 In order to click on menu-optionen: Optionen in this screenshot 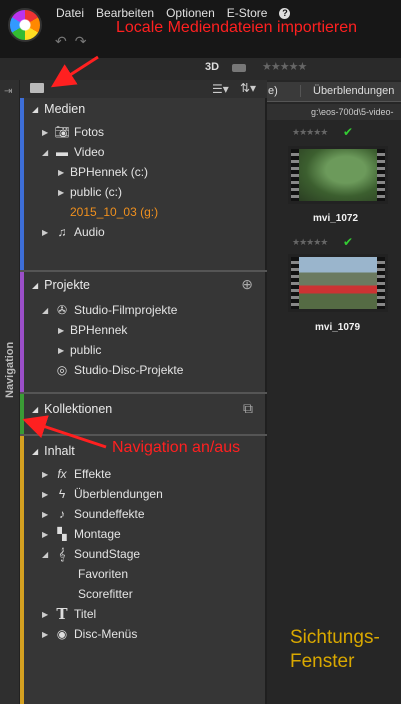, I will do `click(190, 13)`.